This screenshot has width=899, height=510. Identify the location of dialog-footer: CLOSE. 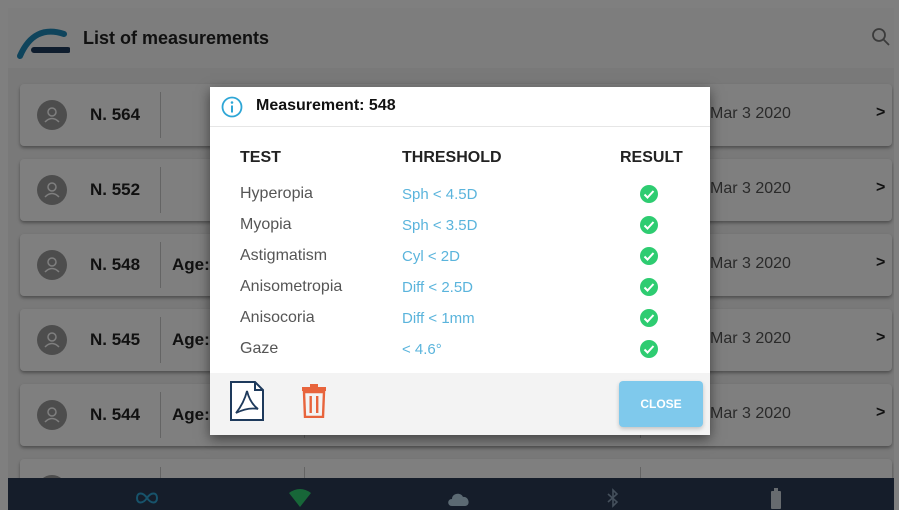
(460, 404).